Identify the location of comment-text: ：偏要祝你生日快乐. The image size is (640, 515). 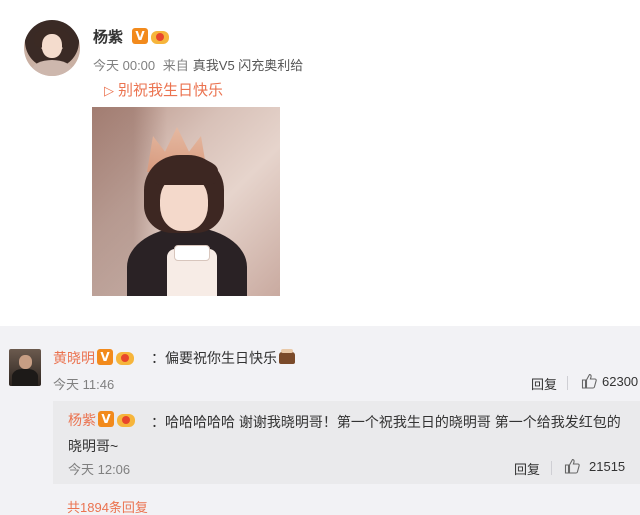
(214, 358).